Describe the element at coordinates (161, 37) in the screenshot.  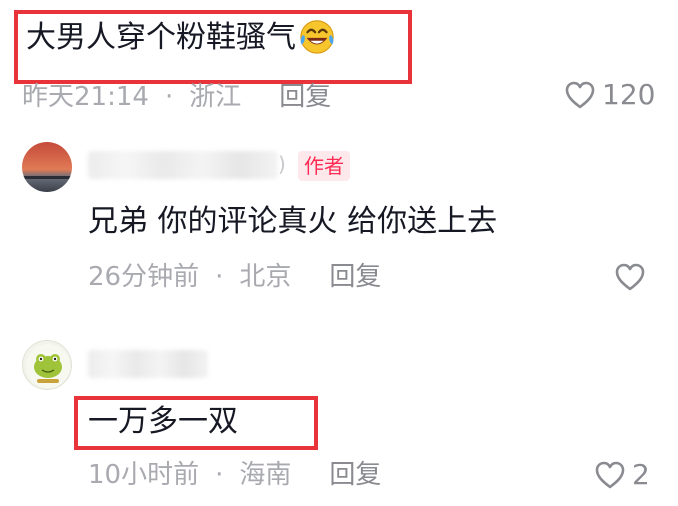
I see `comment-1-text: 大男人穿个粉鞋骚气` at that location.